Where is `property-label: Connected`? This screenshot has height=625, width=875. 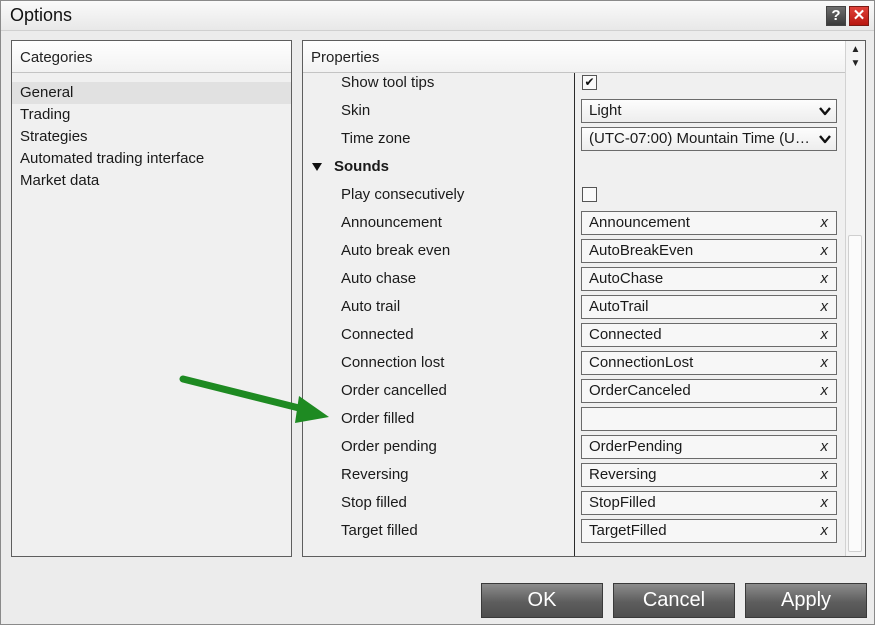
property-label: Connected is located at coordinates (377, 334).